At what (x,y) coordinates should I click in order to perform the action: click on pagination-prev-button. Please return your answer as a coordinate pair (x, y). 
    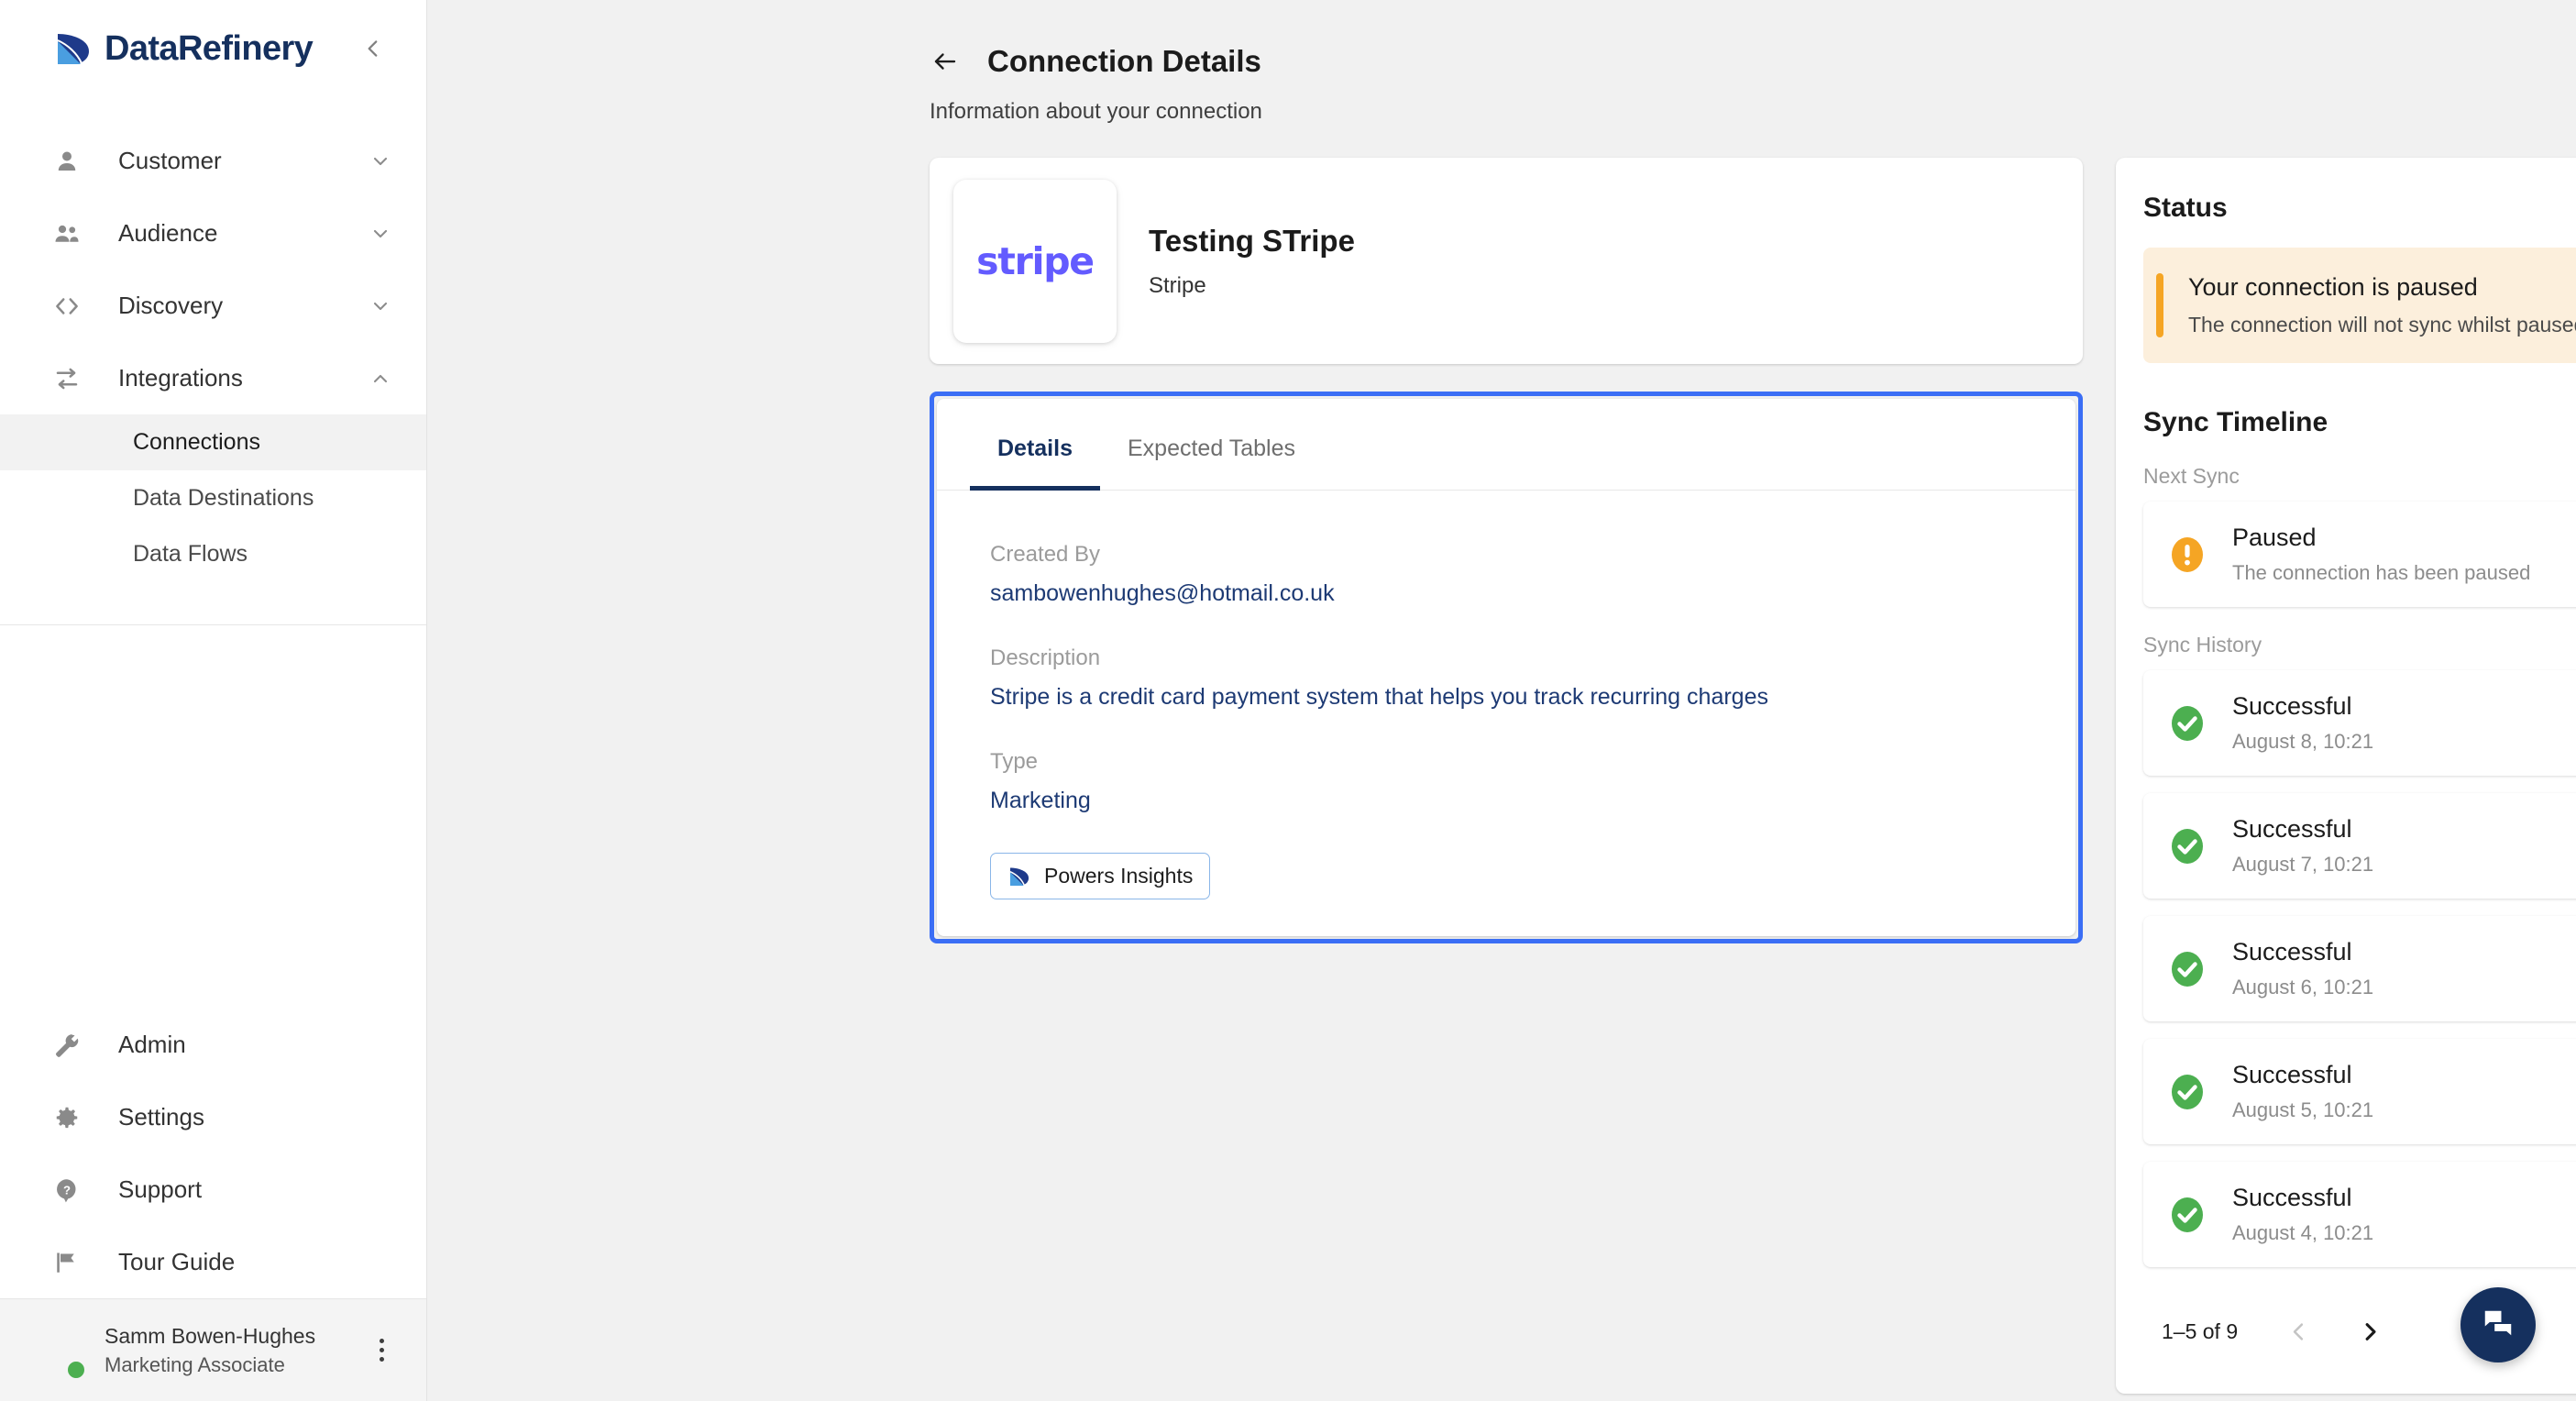
    Looking at the image, I should click on (2298, 1331).